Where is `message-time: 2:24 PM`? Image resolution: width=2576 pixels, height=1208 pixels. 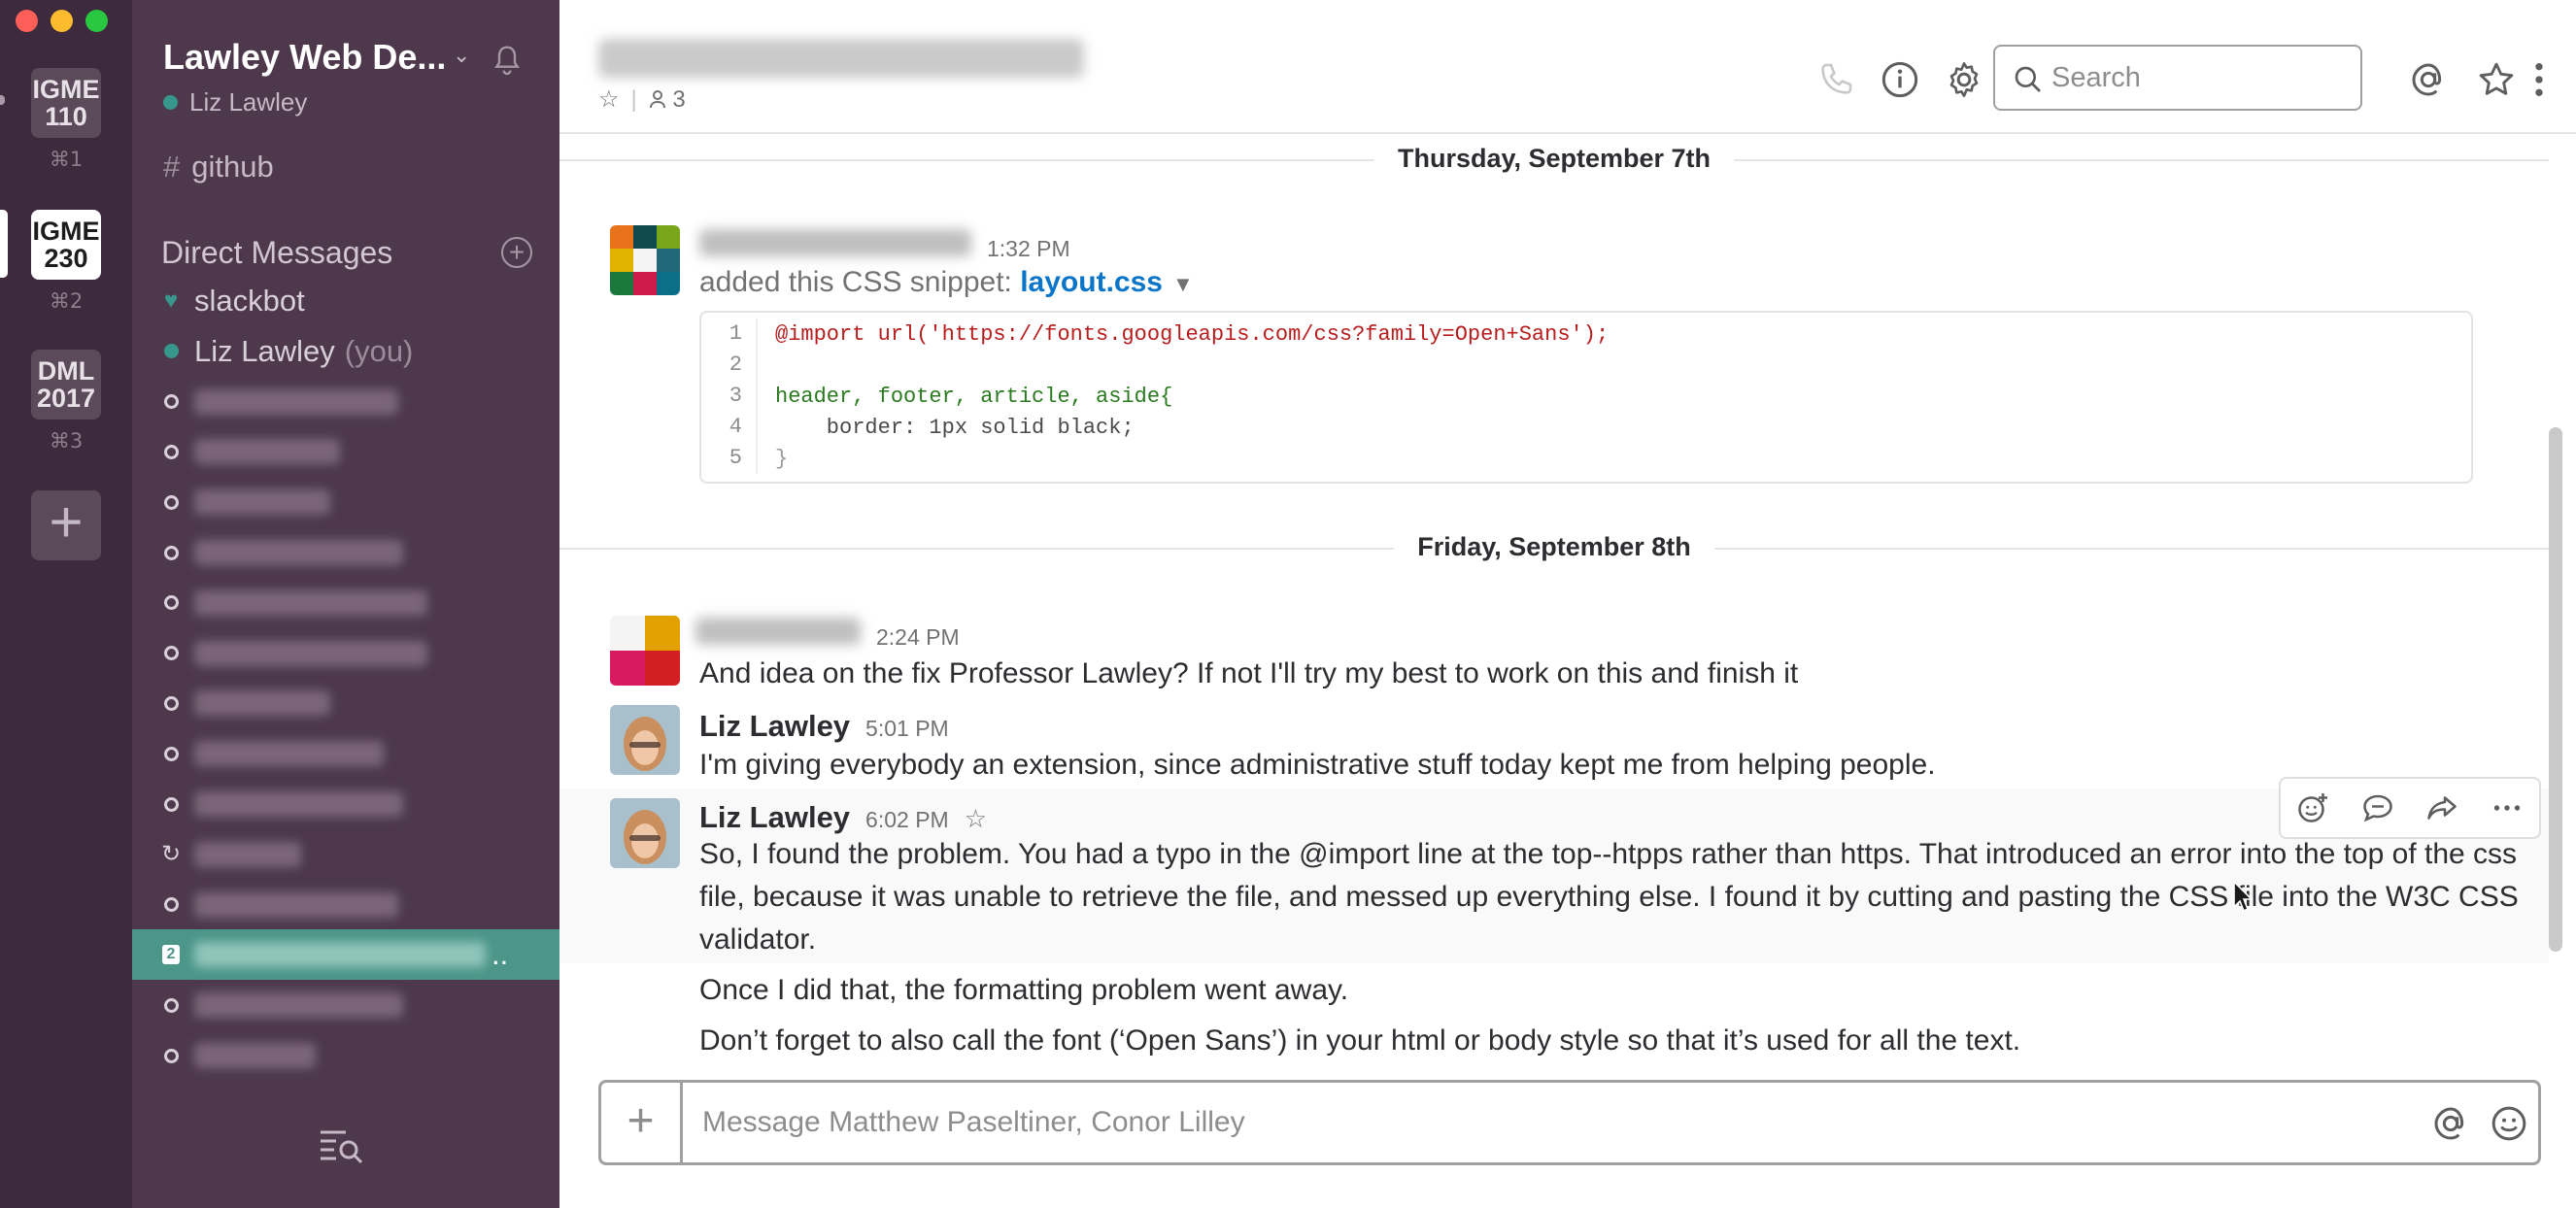 message-time: 2:24 PM is located at coordinates (918, 637).